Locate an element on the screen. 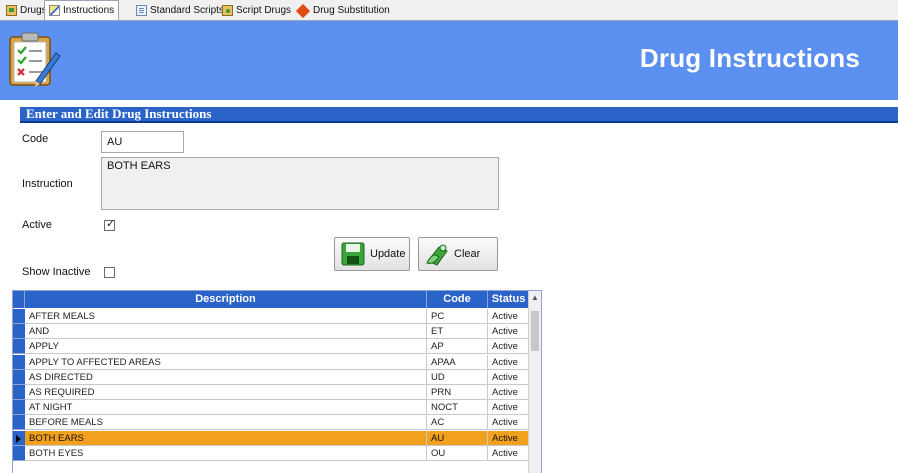 Image resolution: width=898 pixels, height=473 pixels. table-row: AND ET Active is located at coordinates (271, 332).